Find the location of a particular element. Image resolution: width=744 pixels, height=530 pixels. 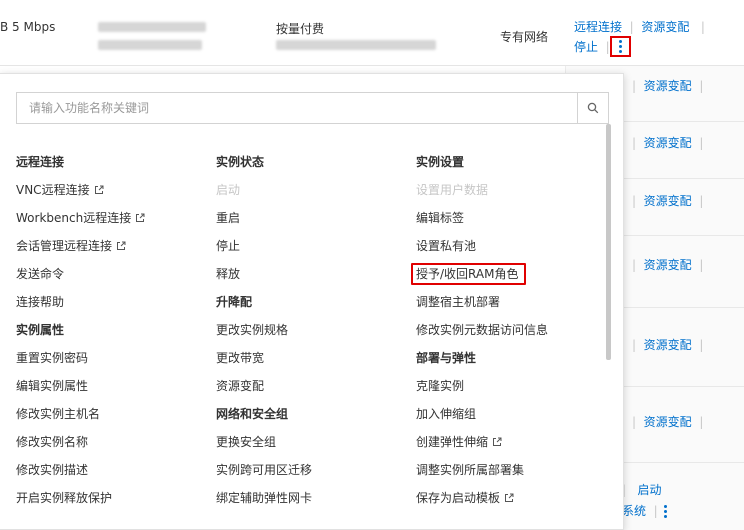

menu-item-restart: 重启 is located at coordinates (264, 218).